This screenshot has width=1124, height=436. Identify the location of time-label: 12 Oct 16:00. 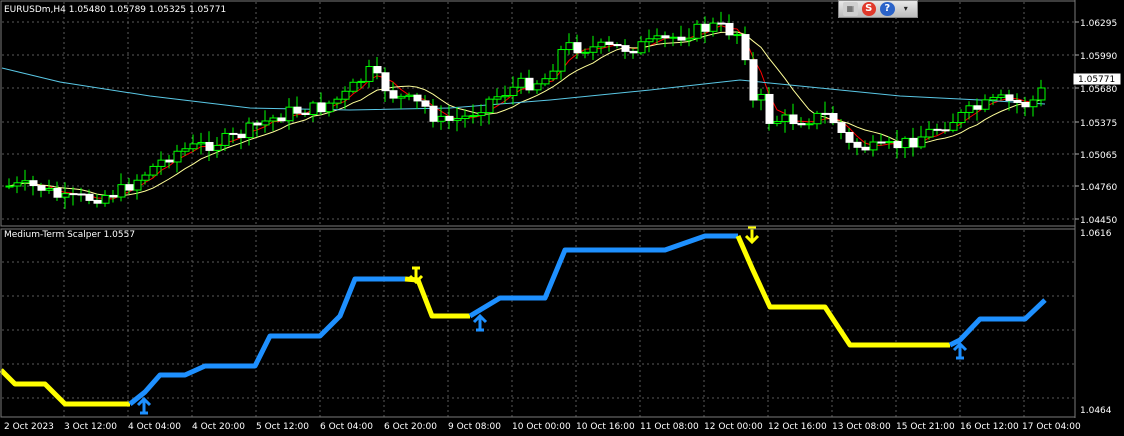
(797, 427).